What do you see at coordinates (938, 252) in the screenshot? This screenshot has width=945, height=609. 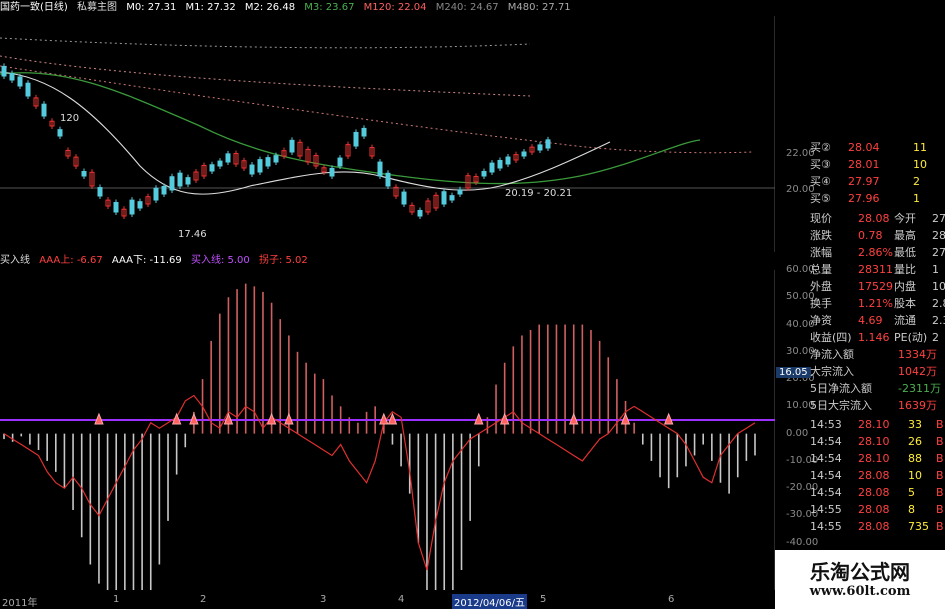 I see `stat-value-2: 27` at bounding box center [938, 252].